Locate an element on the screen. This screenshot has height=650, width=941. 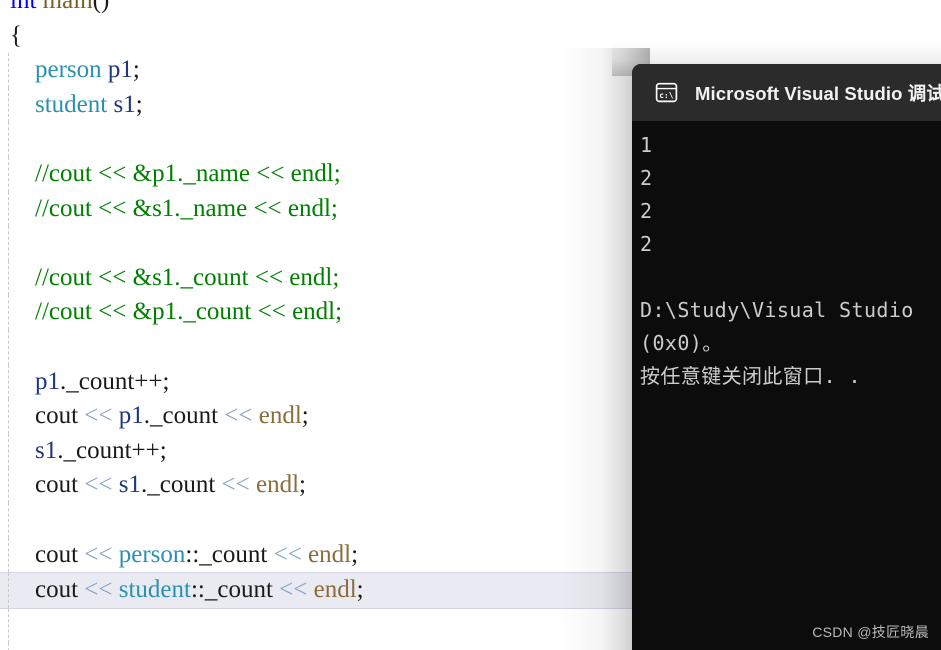
code-line: int main() is located at coordinates (470, 9).